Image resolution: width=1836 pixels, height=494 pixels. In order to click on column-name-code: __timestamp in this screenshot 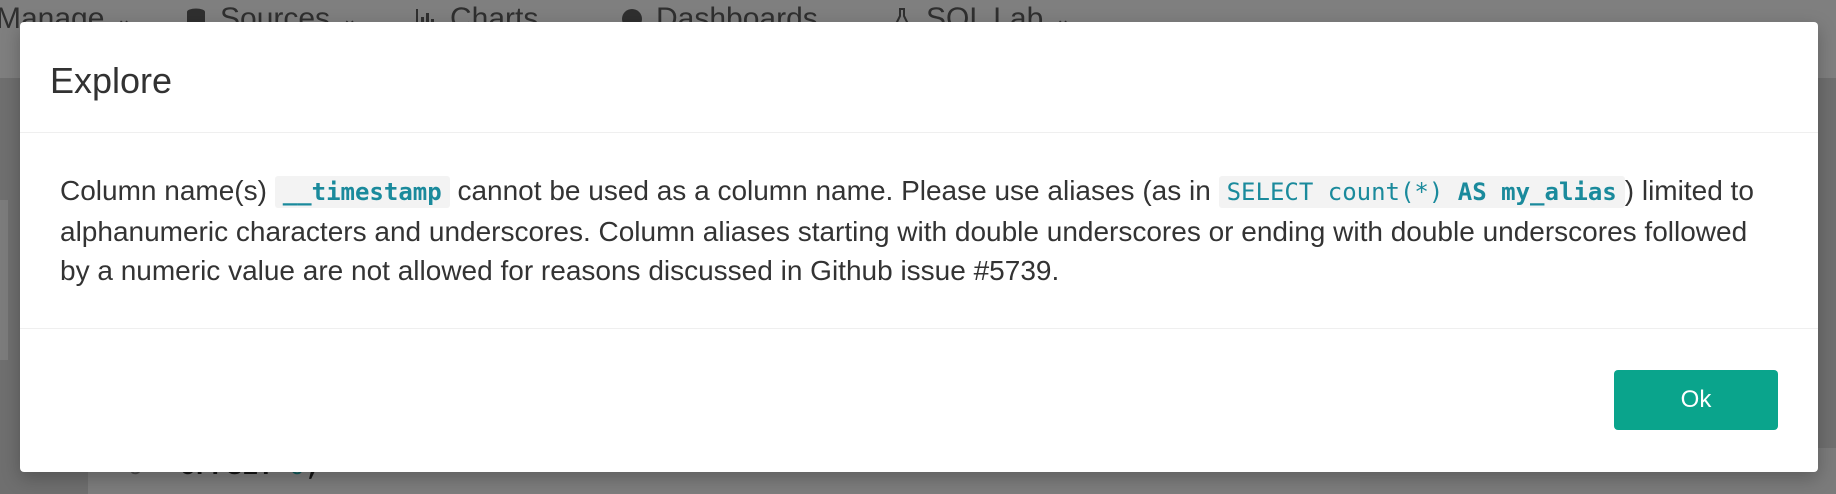, I will do `click(362, 192)`.